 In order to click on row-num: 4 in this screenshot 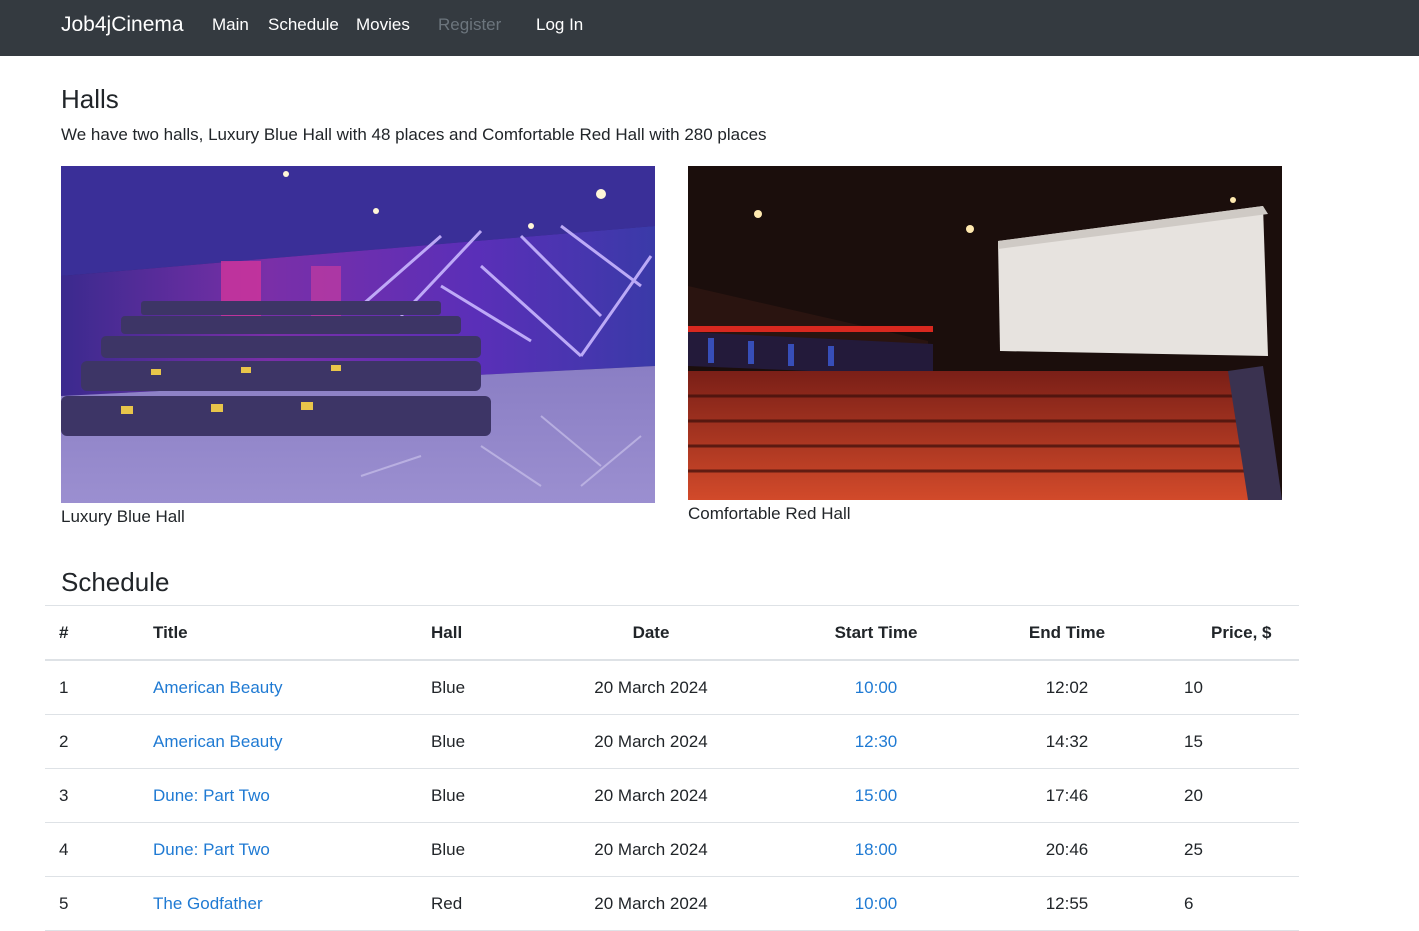, I will do `click(99, 849)`.